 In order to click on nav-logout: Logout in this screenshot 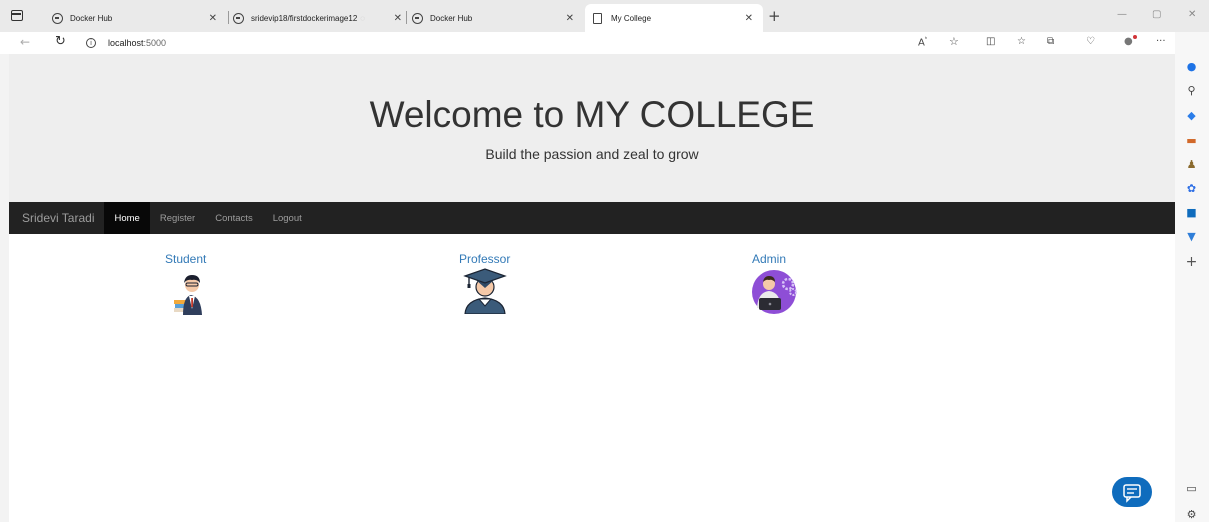, I will do `click(287, 218)`.